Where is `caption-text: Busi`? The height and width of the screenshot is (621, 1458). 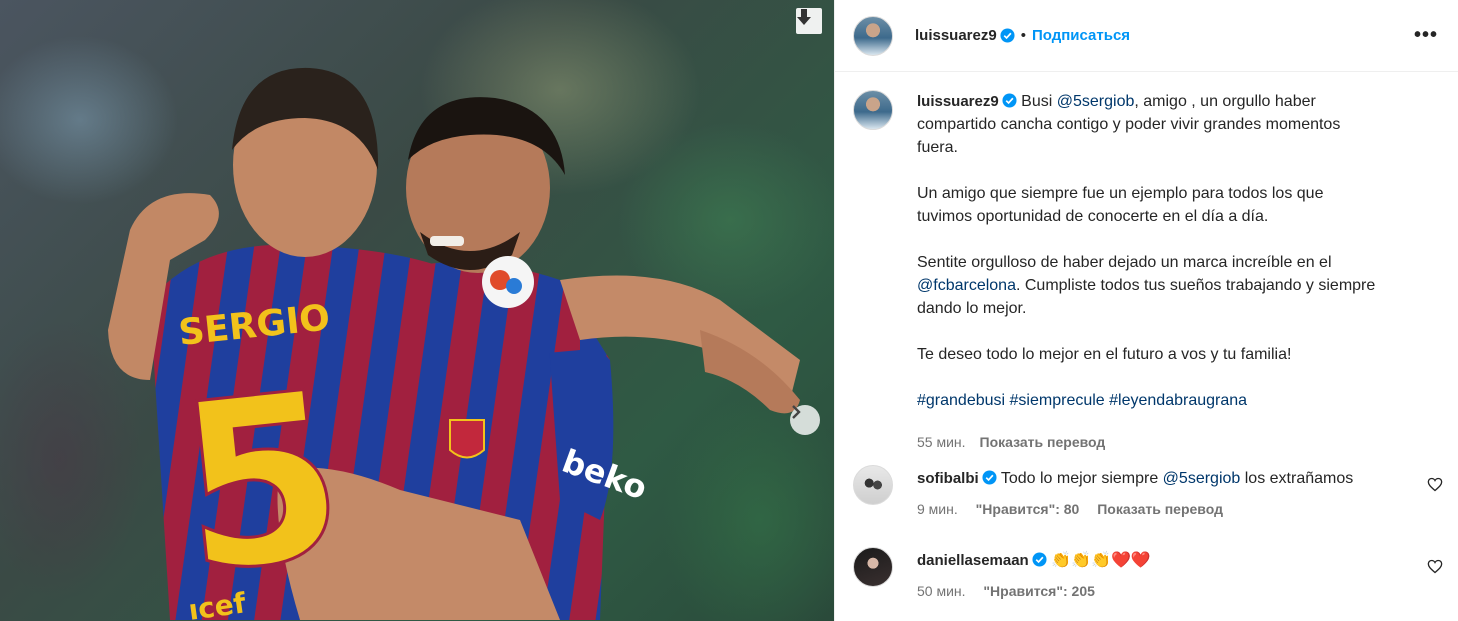 caption-text: Busi is located at coordinates (1039, 101).